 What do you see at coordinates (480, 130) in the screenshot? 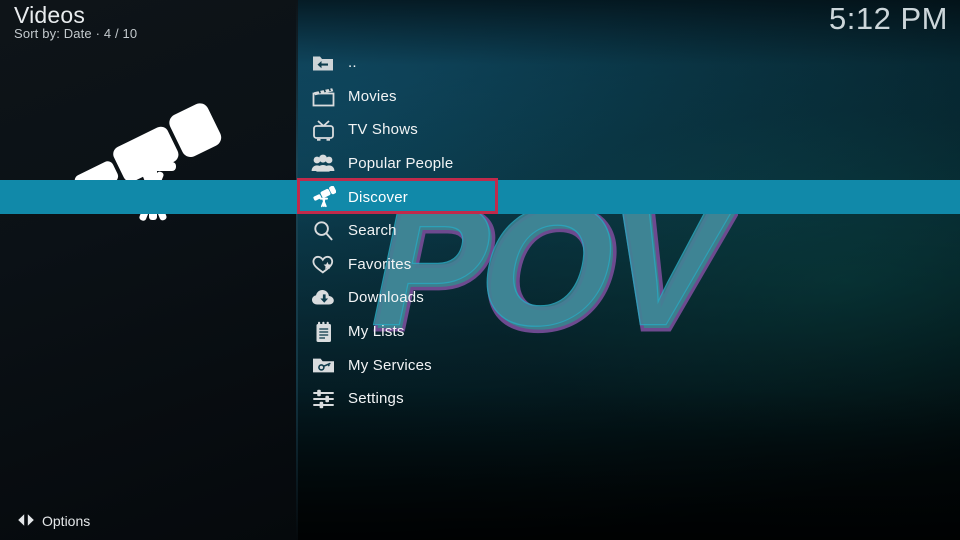
I see `menu-item-tv-shows: TV Shows` at bounding box center [480, 130].